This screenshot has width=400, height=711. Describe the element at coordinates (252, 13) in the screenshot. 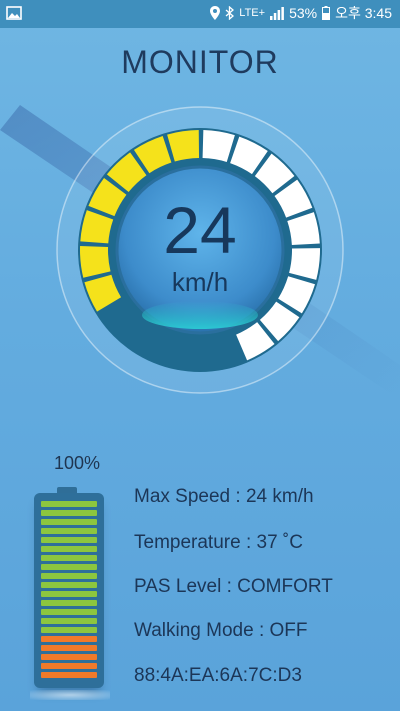

I see `network-type-label: LTE+` at that location.